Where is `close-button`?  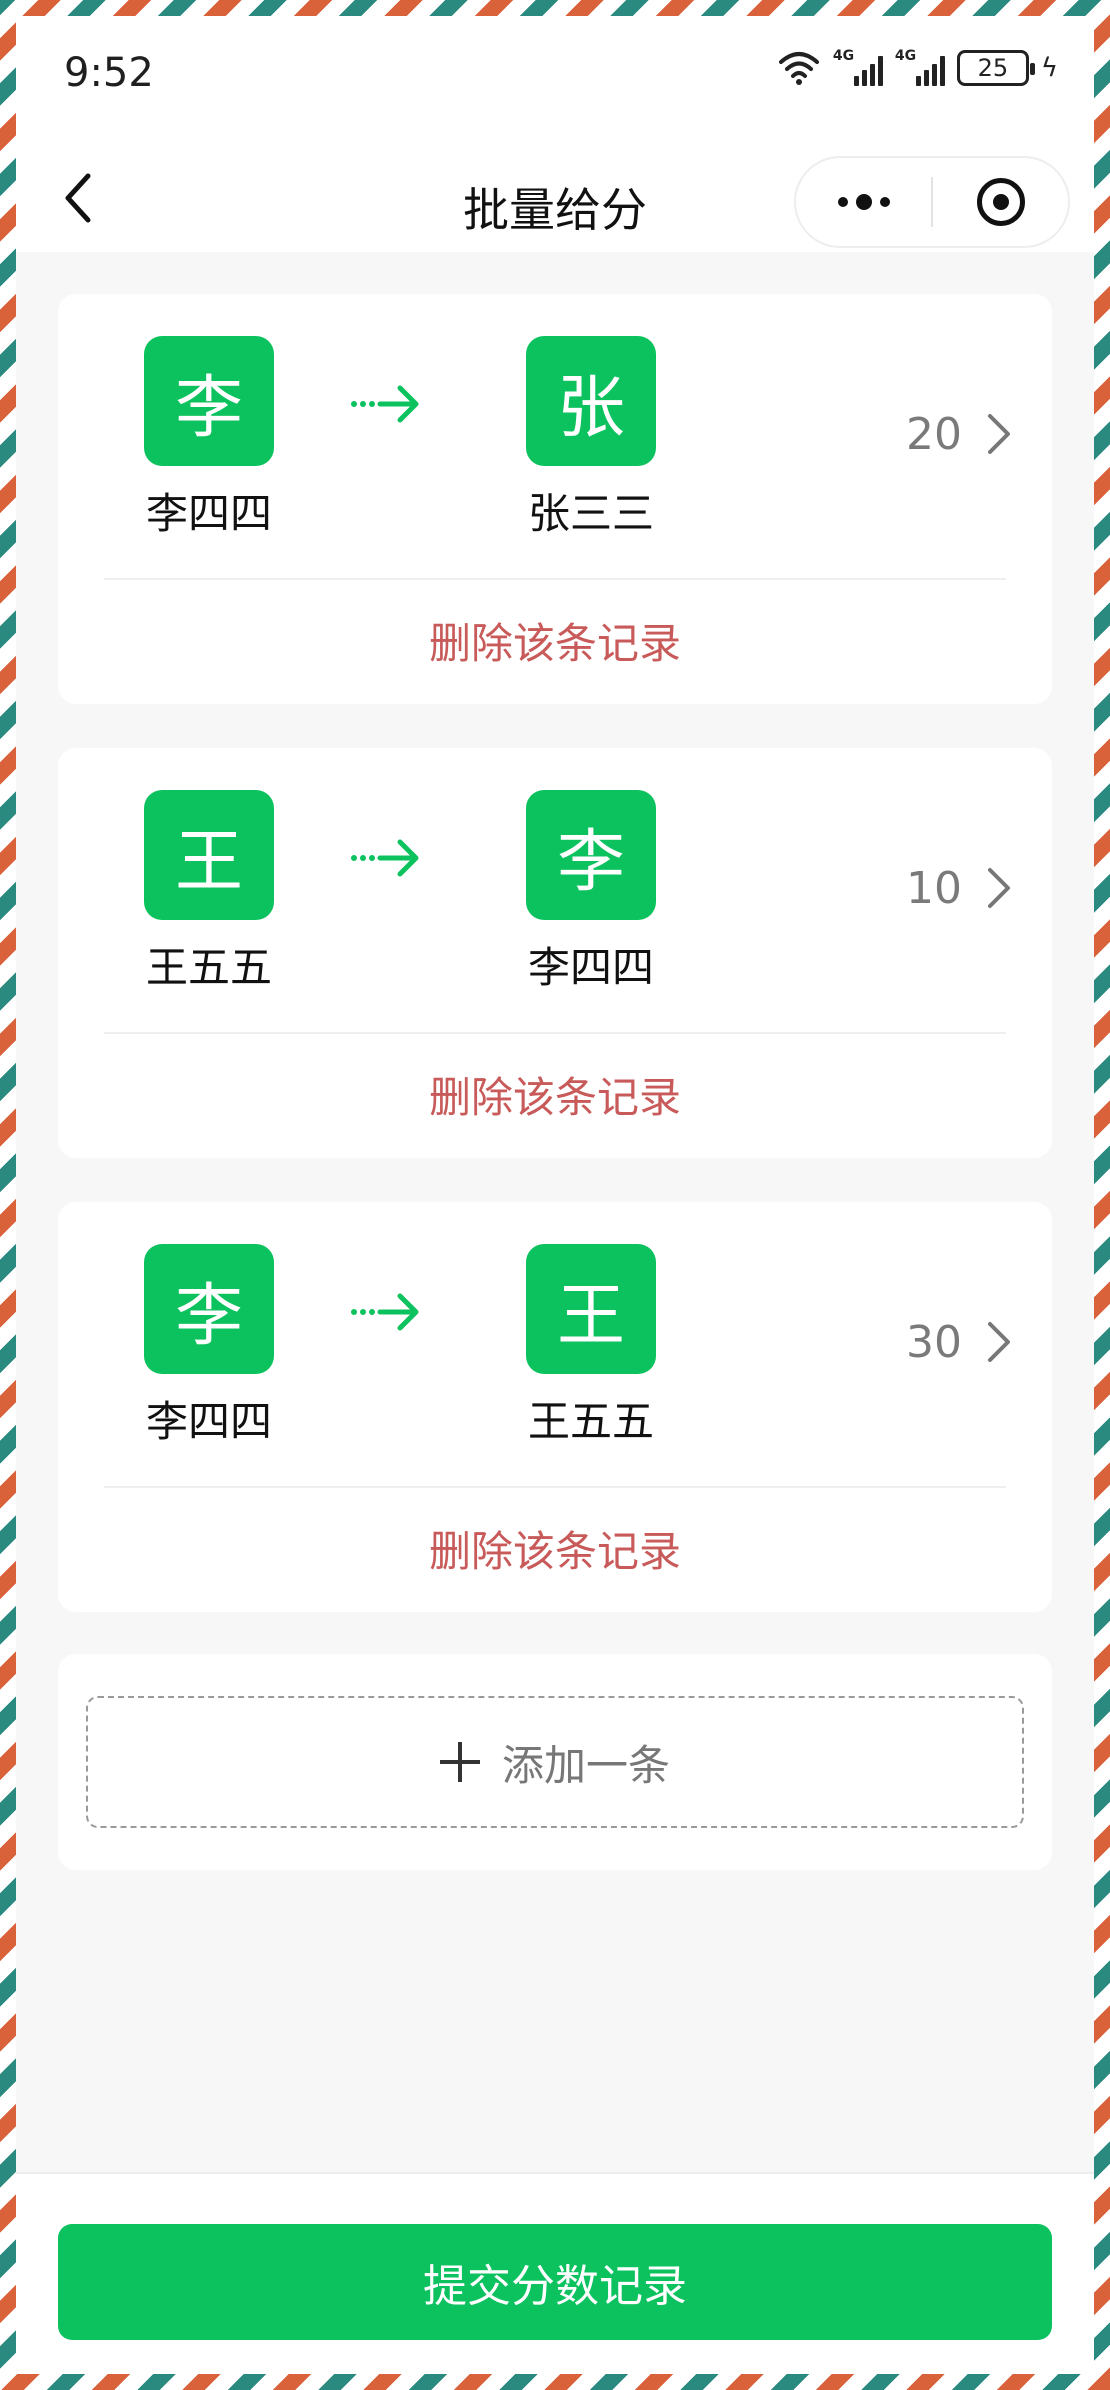 close-button is located at coordinates (1000, 202).